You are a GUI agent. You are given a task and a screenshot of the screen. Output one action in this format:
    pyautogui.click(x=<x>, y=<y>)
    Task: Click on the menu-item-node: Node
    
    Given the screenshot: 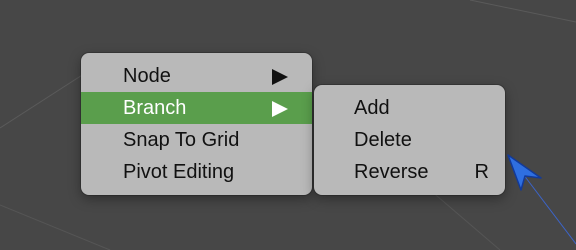 What is the action you would take?
    pyautogui.click(x=196, y=76)
    